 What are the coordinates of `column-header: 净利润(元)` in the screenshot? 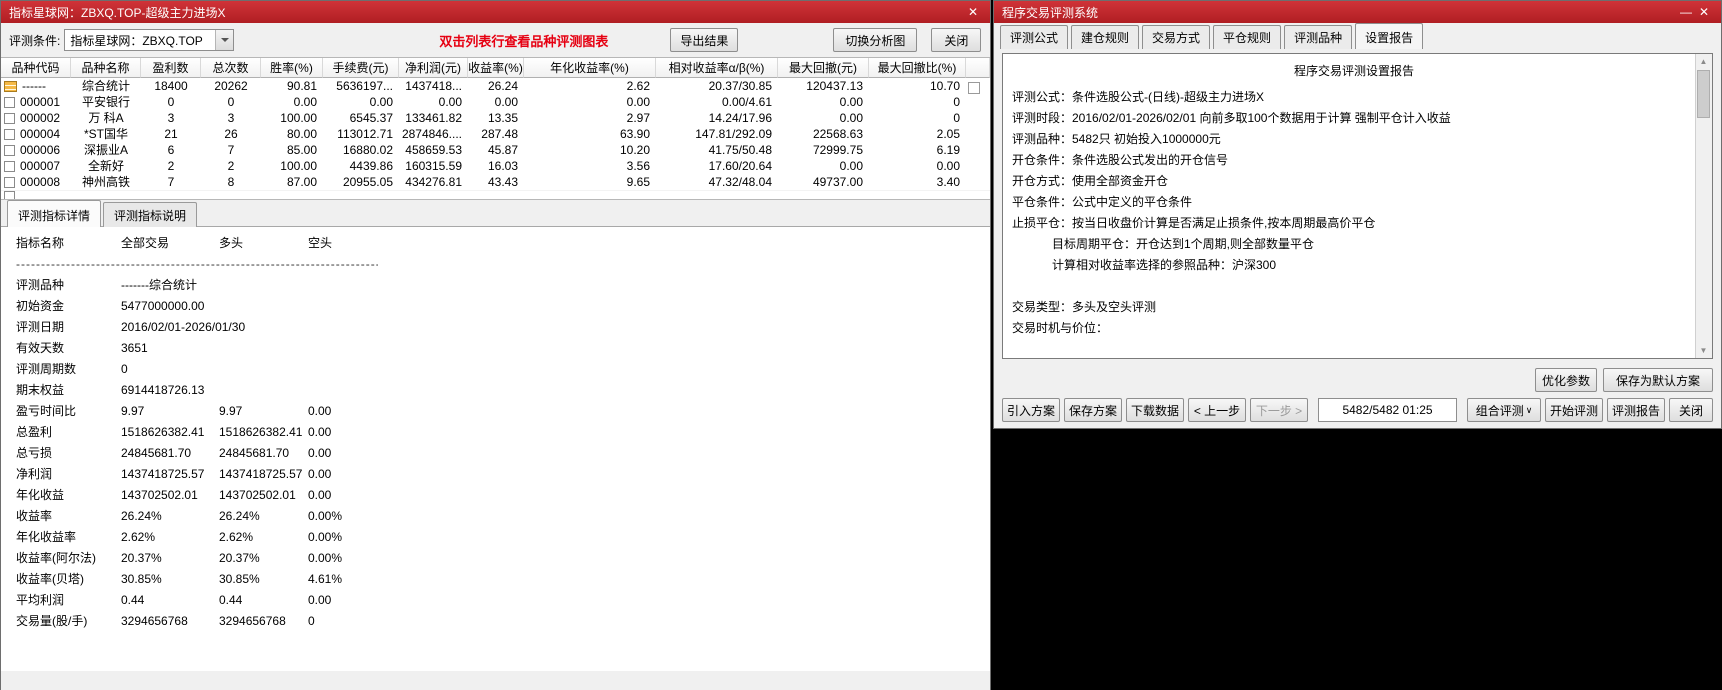 It's located at (433, 68).